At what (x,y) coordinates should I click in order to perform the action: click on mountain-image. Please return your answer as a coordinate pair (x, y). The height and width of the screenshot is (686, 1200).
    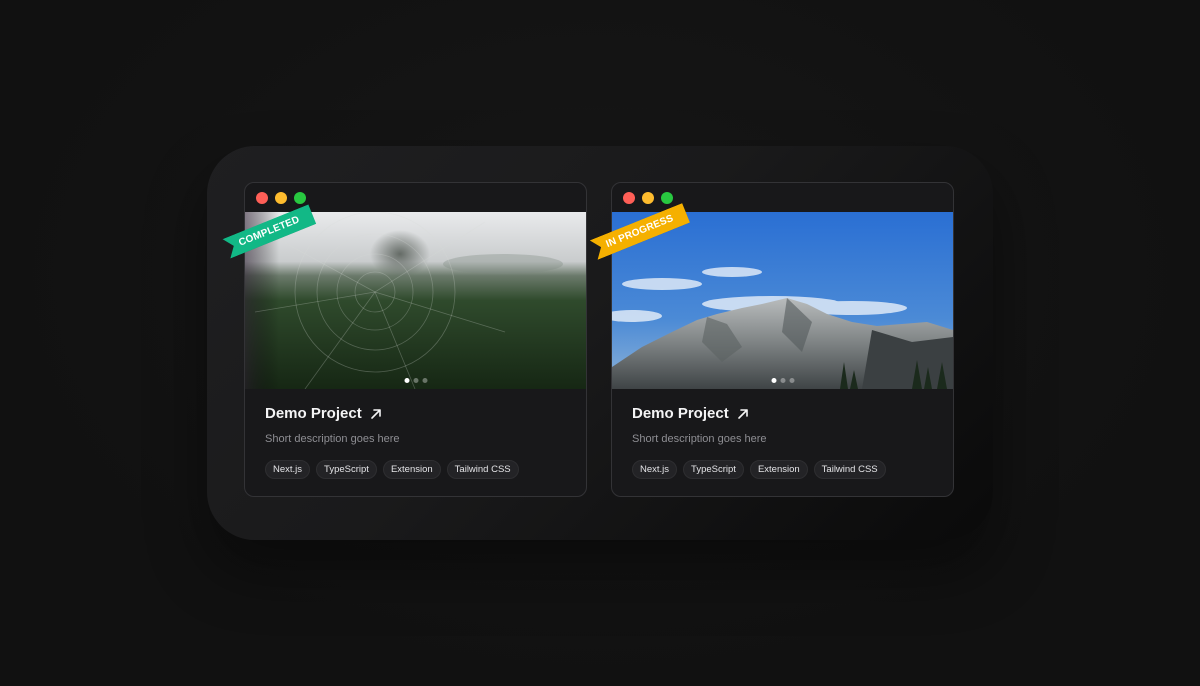
    Looking at the image, I should click on (782, 300).